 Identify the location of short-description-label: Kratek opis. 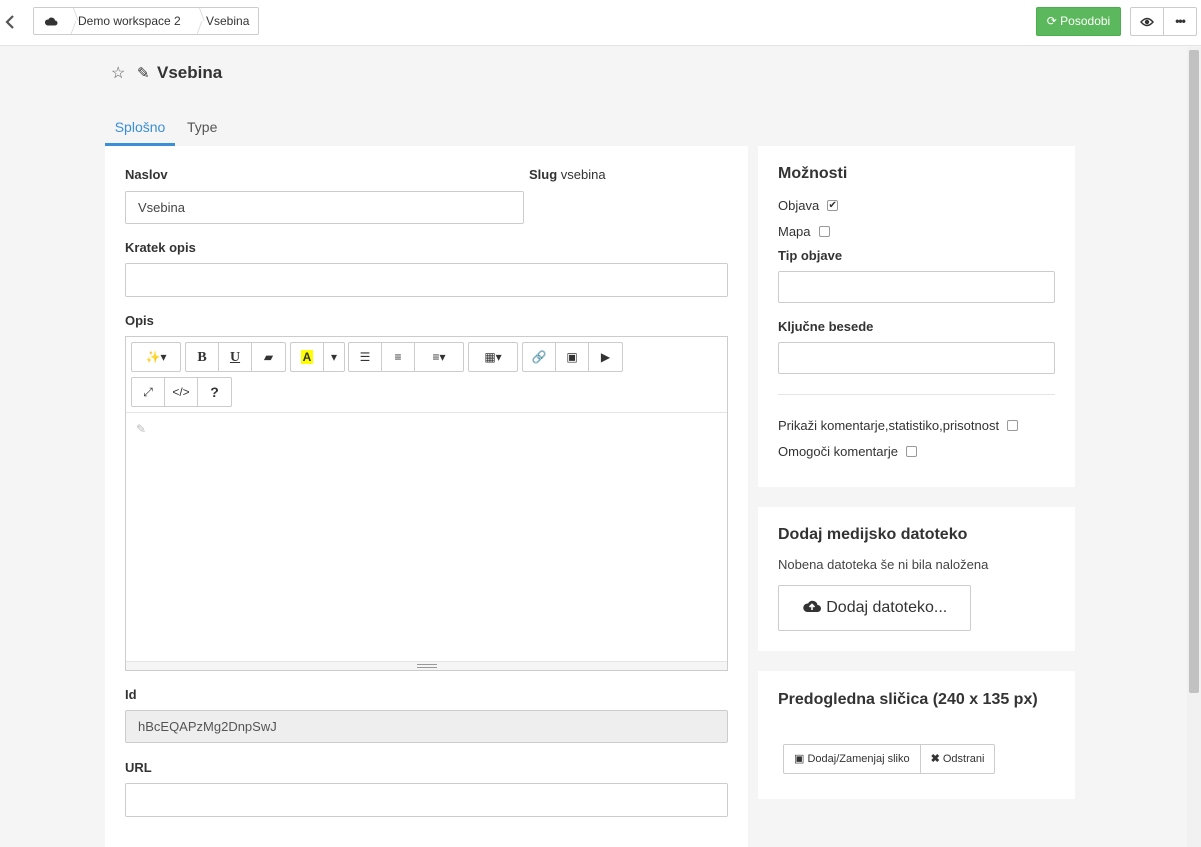
(160, 247).